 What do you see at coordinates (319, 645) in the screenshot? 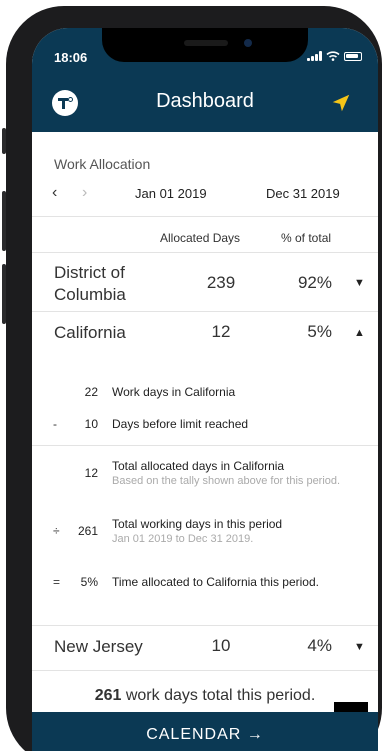
I see `state-percent: 4%` at bounding box center [319, 645].